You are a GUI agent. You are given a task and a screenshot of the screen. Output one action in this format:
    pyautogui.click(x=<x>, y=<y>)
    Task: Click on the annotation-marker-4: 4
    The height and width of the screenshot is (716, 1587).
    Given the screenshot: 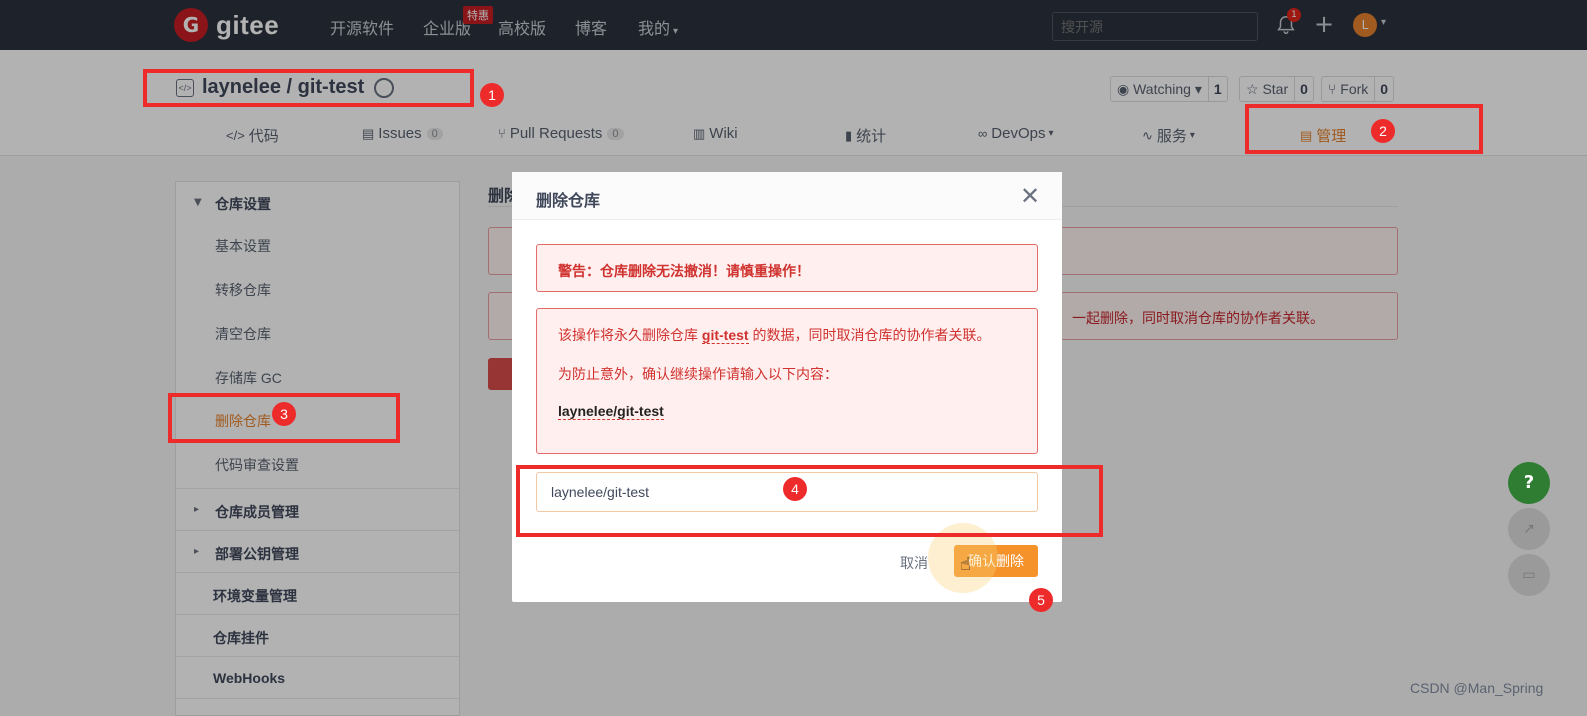 What is the action you would take?
    pyautogui.click(x=795, y=489)
    